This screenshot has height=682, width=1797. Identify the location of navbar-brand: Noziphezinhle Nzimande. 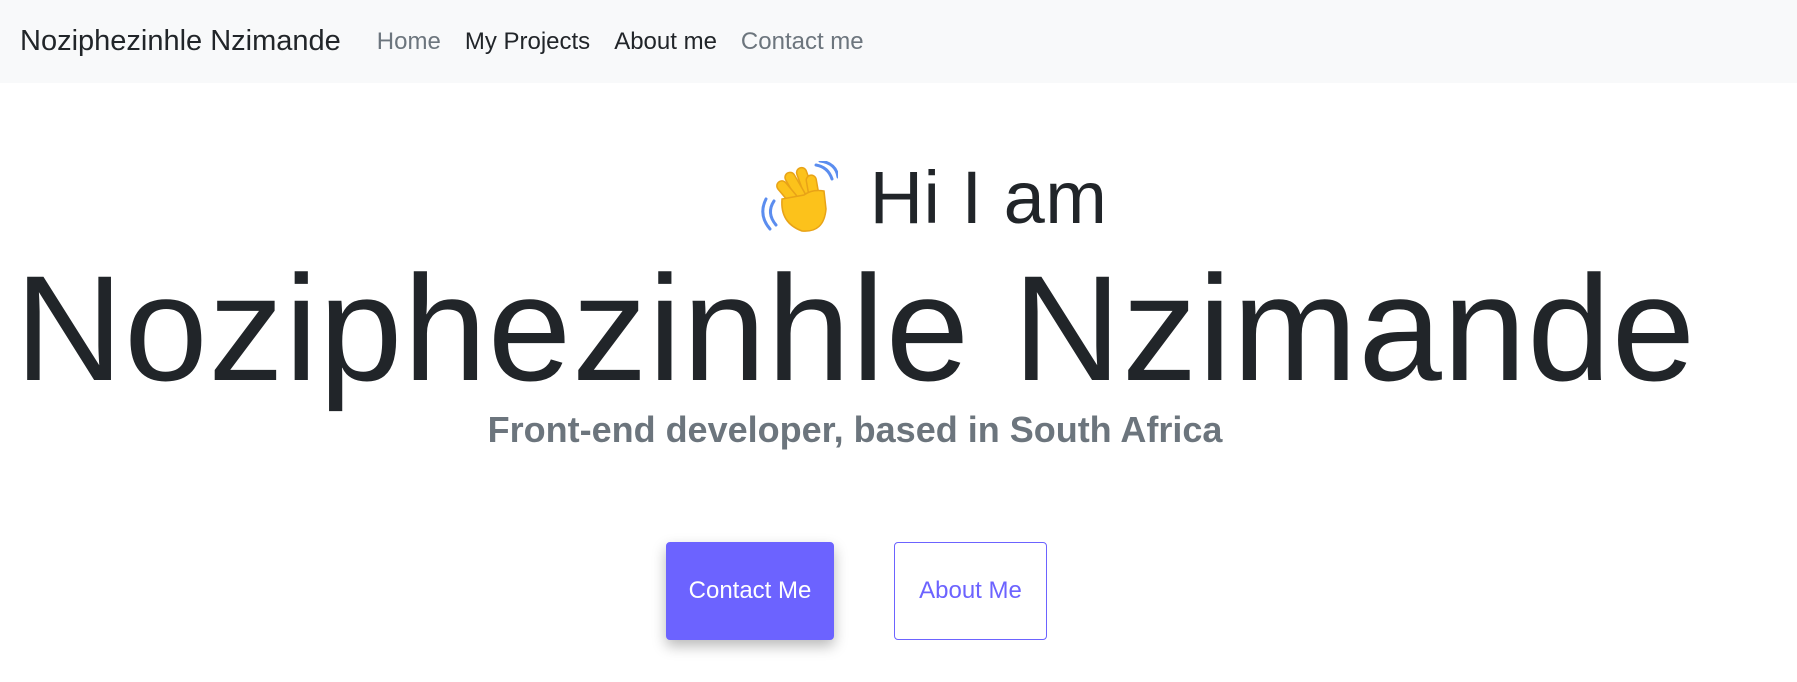
(180, 41).